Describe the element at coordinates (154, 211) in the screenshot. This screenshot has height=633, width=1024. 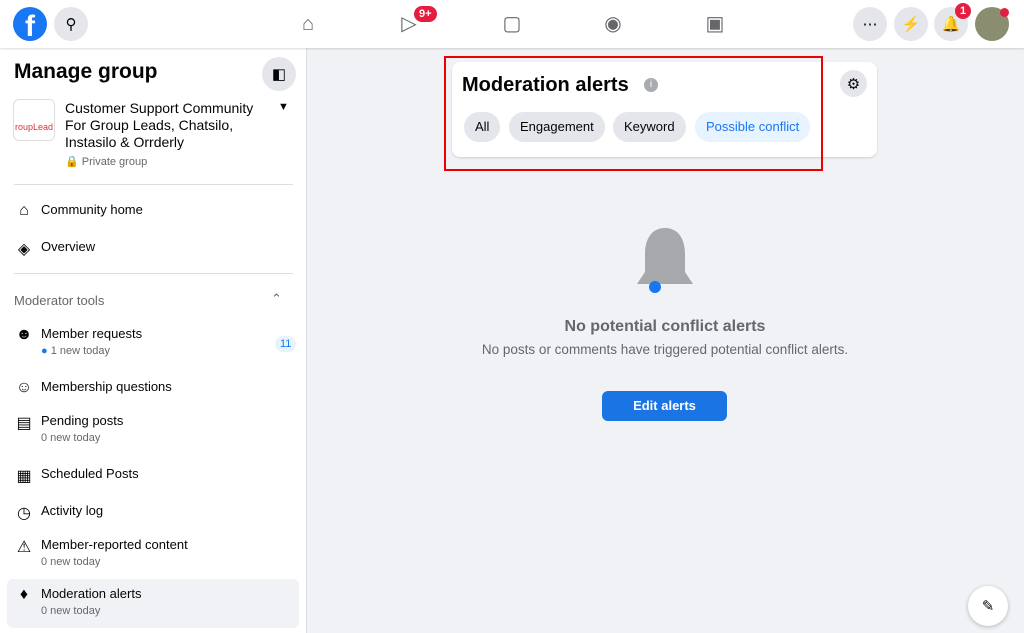
I see `sidebar-item-community-home: ⌂ Community home` at that location.